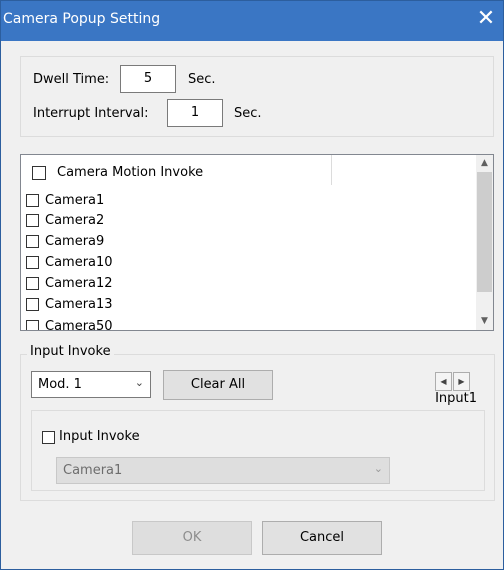 Image resolution: width=504 pixels, height=570 pixels. What do you see at coordinates (75, 241) in the screenshot?
I see `list-item-label: Camera9` at bounding box center [75, 241].